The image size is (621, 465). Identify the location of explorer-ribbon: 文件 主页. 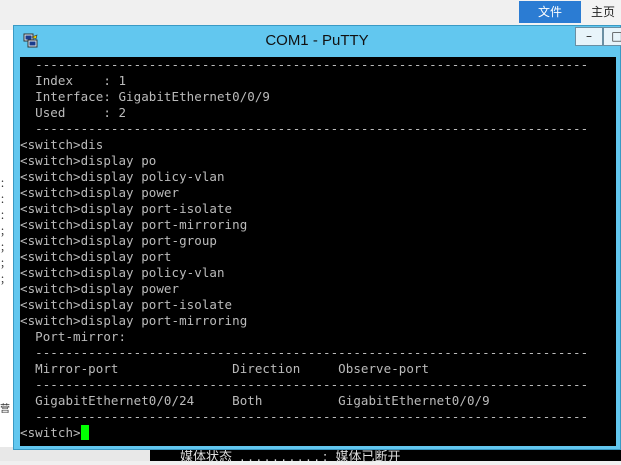
(570, 13).